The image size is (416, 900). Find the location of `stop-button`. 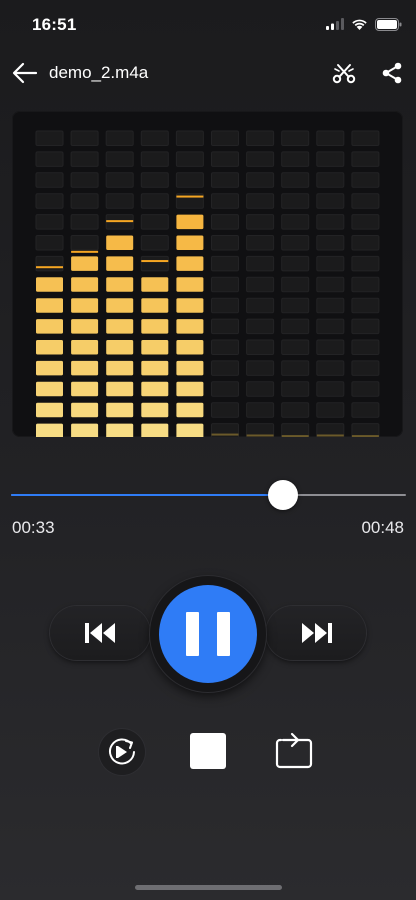

stop-button is located at coordinates (208, 751).